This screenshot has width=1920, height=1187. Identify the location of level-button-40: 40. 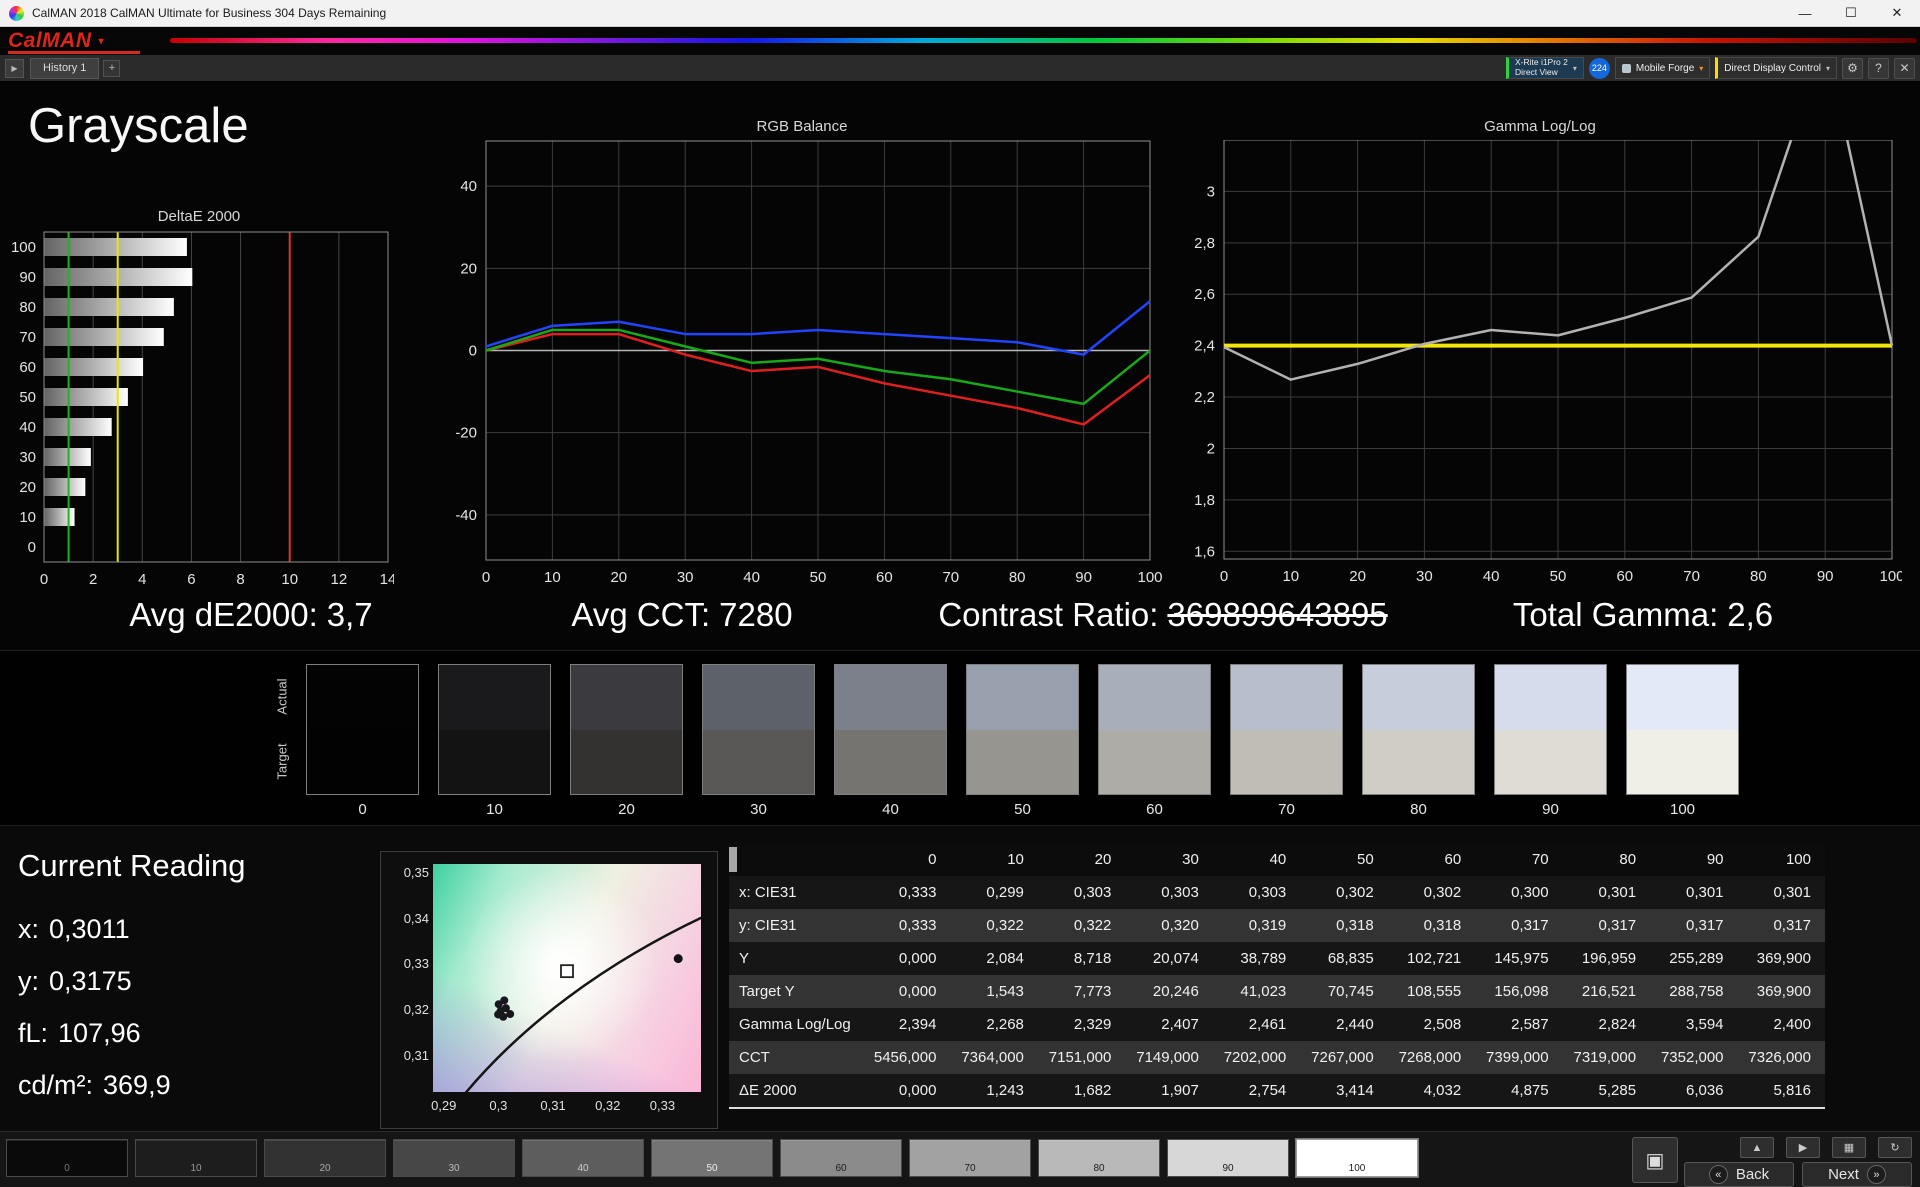
(583, 1158).